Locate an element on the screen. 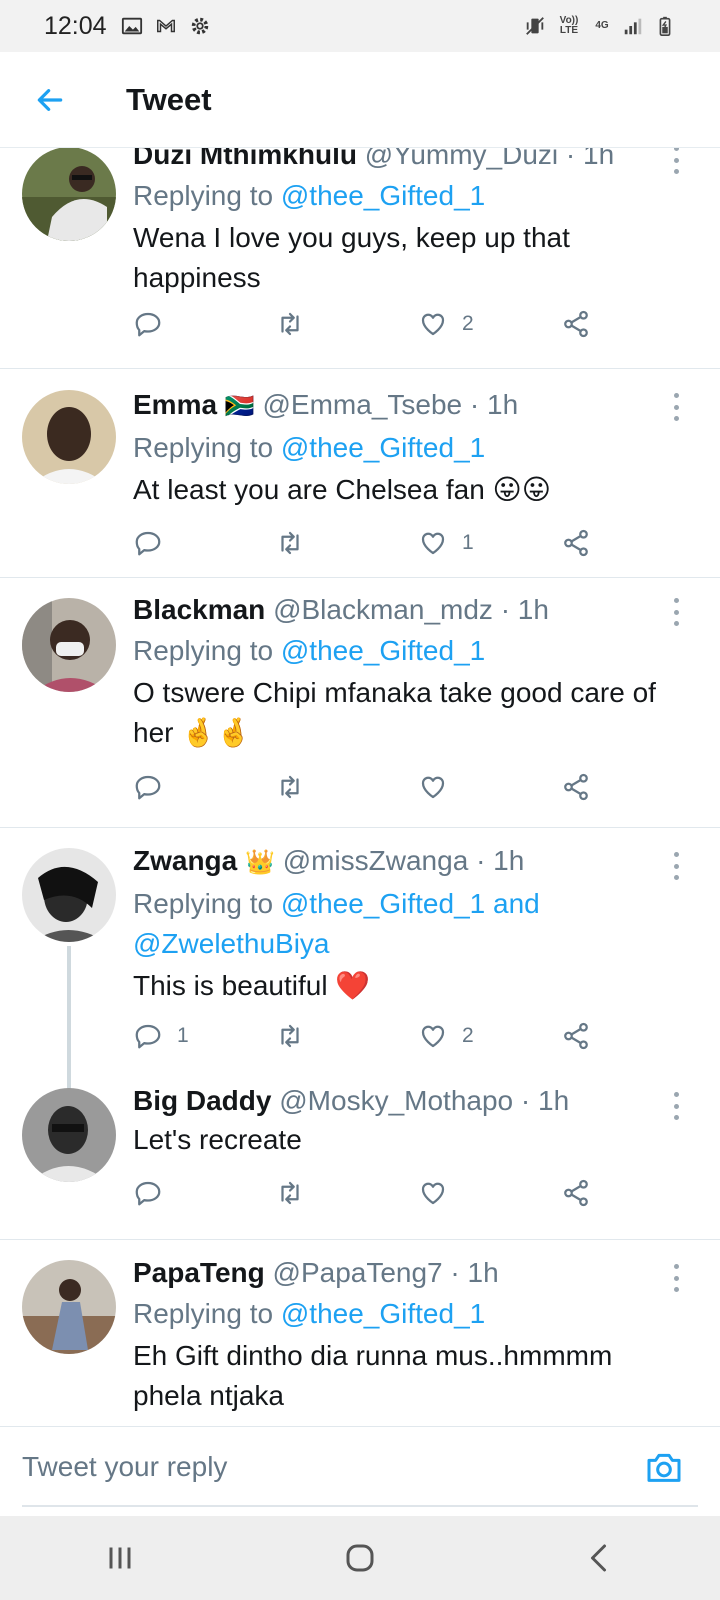  camera-button is located at coordinates (664, 1467).